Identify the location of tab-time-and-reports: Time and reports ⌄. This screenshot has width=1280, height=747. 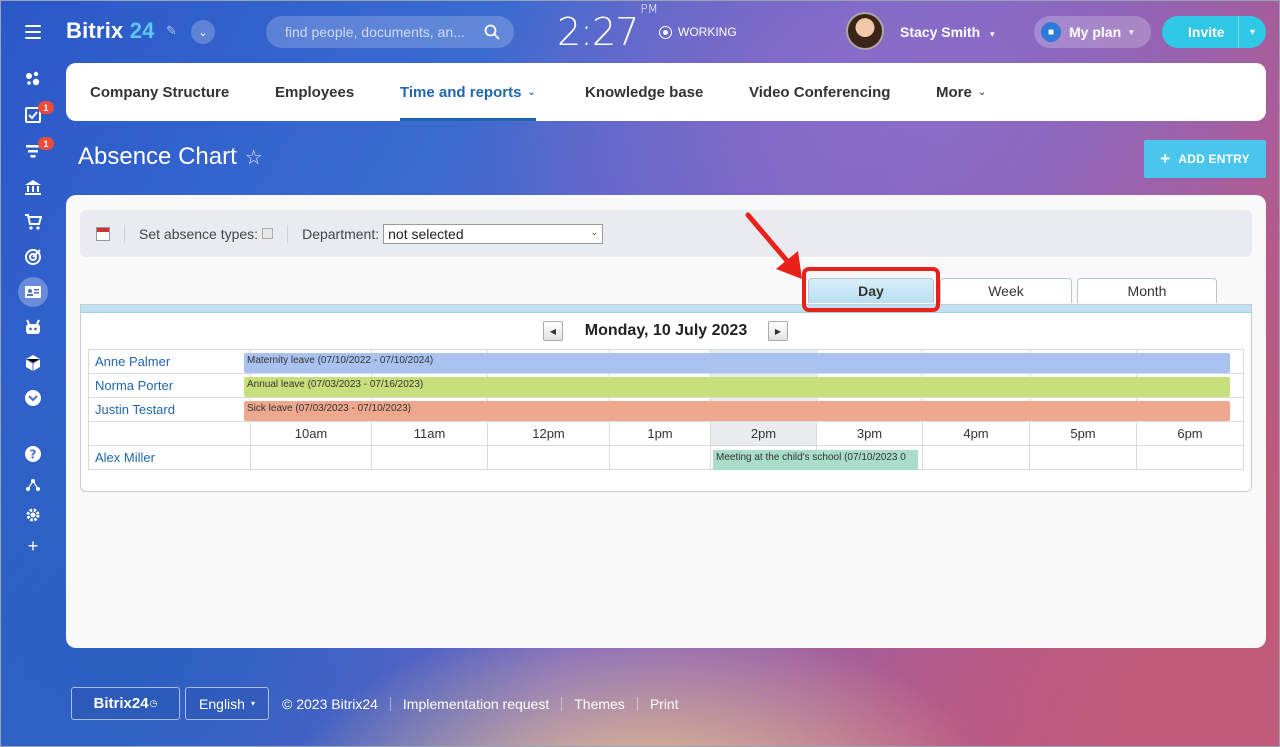
(468, 92).